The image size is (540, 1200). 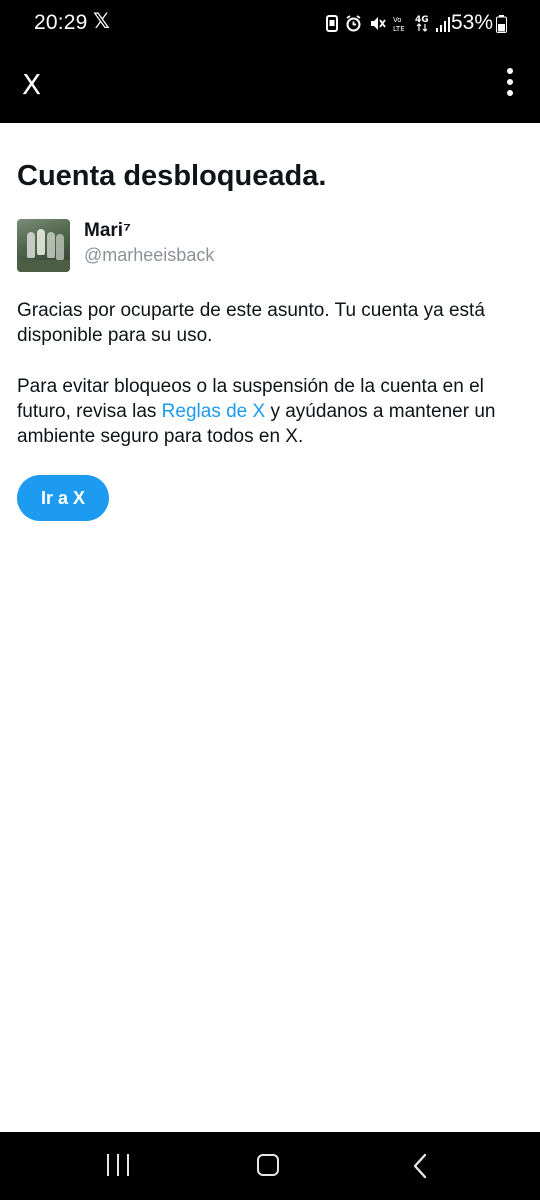 I want to click on avatar, so click(x=43, y=245).